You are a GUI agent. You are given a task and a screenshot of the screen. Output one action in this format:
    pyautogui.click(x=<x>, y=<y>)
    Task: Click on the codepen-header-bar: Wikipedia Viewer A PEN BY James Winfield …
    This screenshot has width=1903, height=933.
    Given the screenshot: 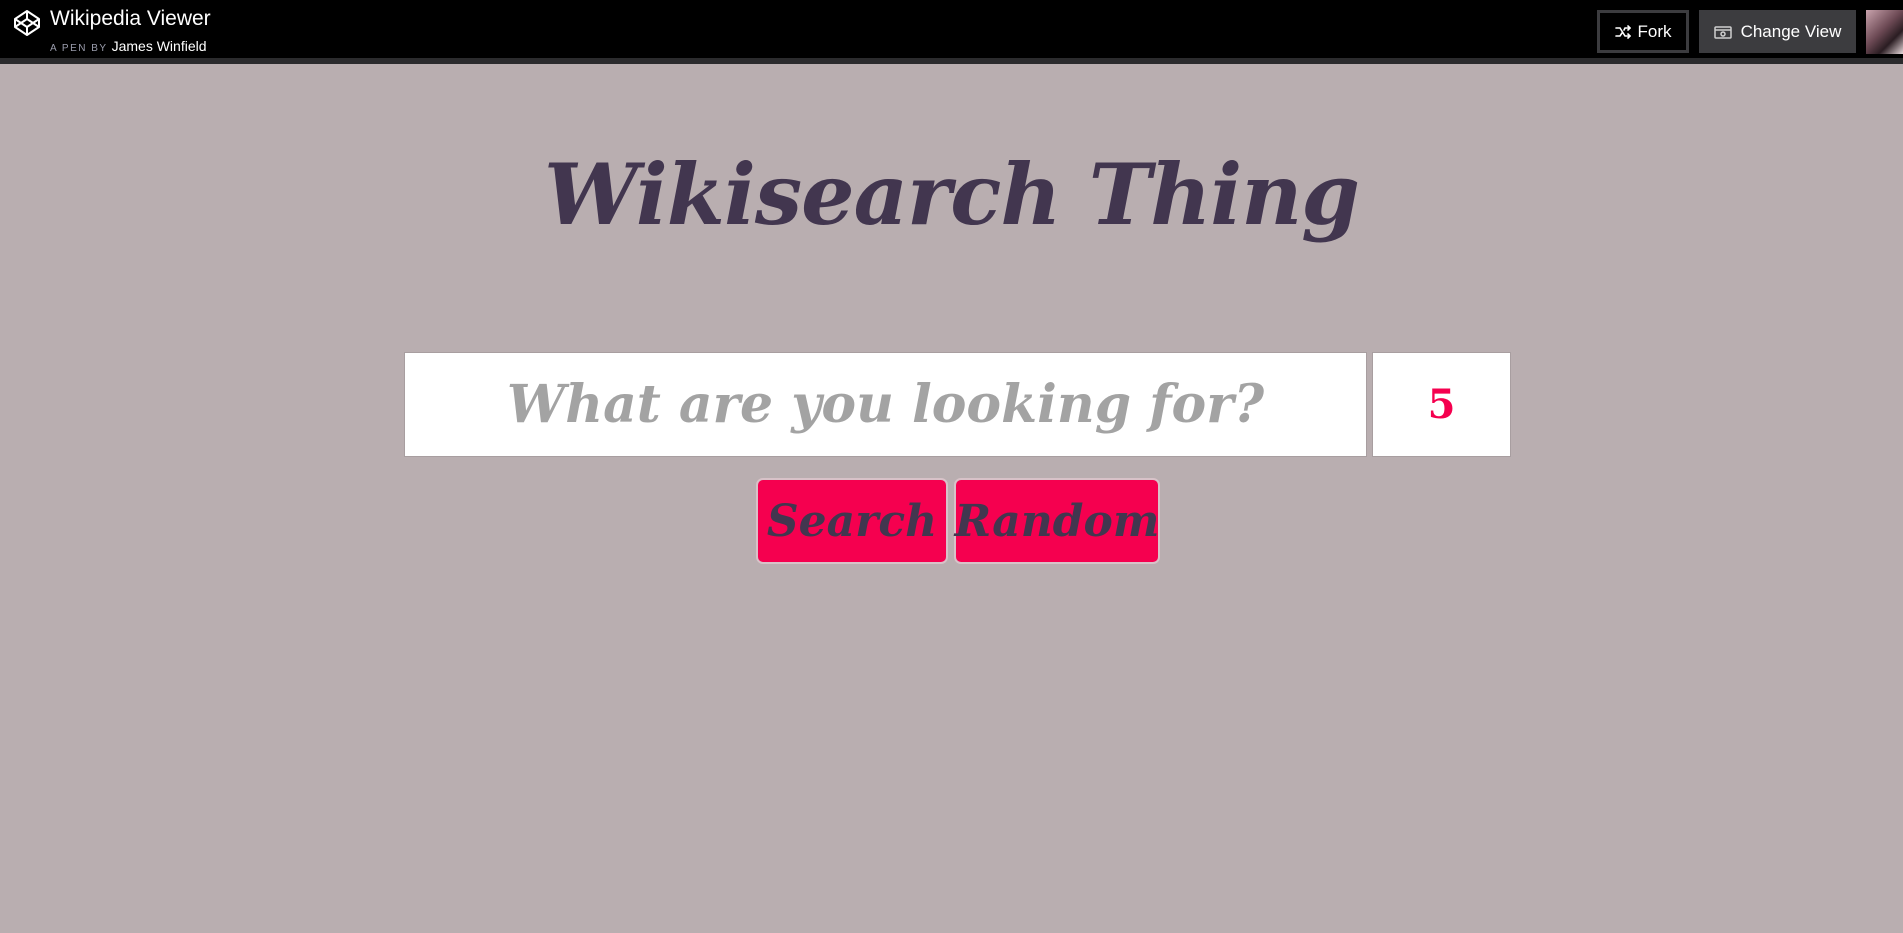 What is the action you would take?
    pyautogui.click(x=951, y=32)
    